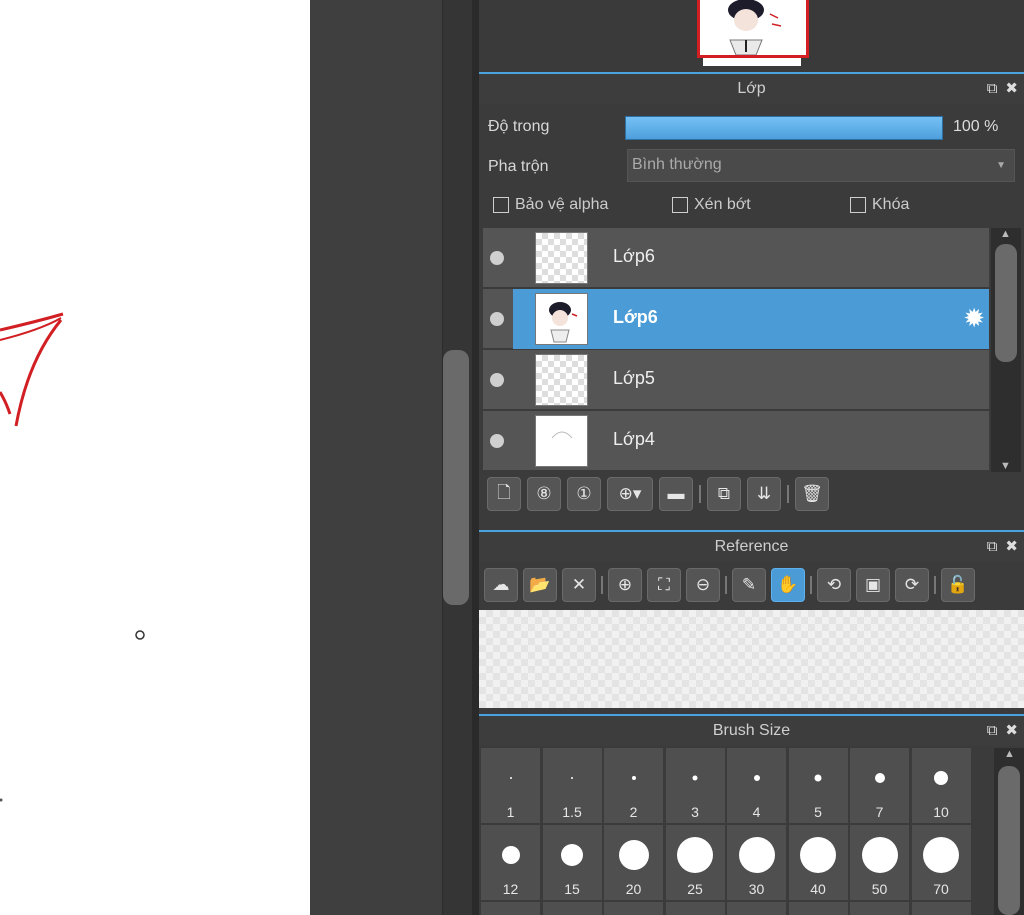  What do you see at coordinates (729, 585) in the screenshot?
I see `reference-toolbar: ☁ 📂 ✕ ⊕ ⛶ ⊖ ✎ ✋ ⟲ ▣ ⟳ 🔓` at bounding box center [729, 585].